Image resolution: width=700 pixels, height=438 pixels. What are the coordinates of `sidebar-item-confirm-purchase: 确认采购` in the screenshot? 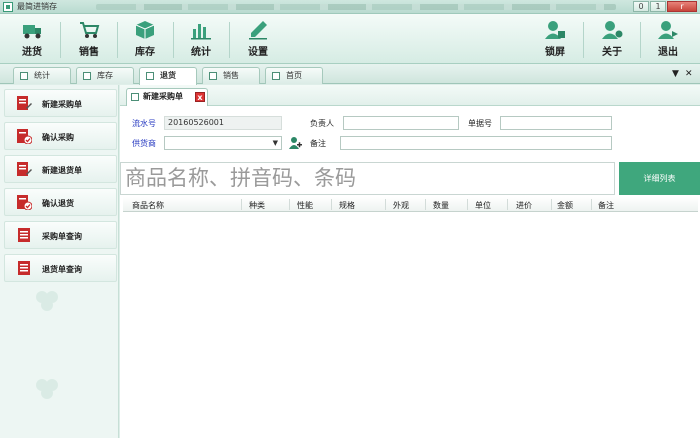 It's located at (60, 136).